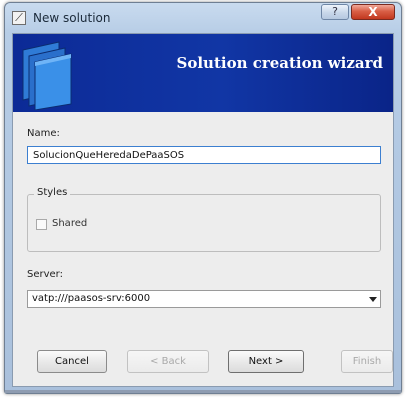  Describe the element at coordinates (168, 361) in the screenshot. I see `back-button: < Back` at that location.